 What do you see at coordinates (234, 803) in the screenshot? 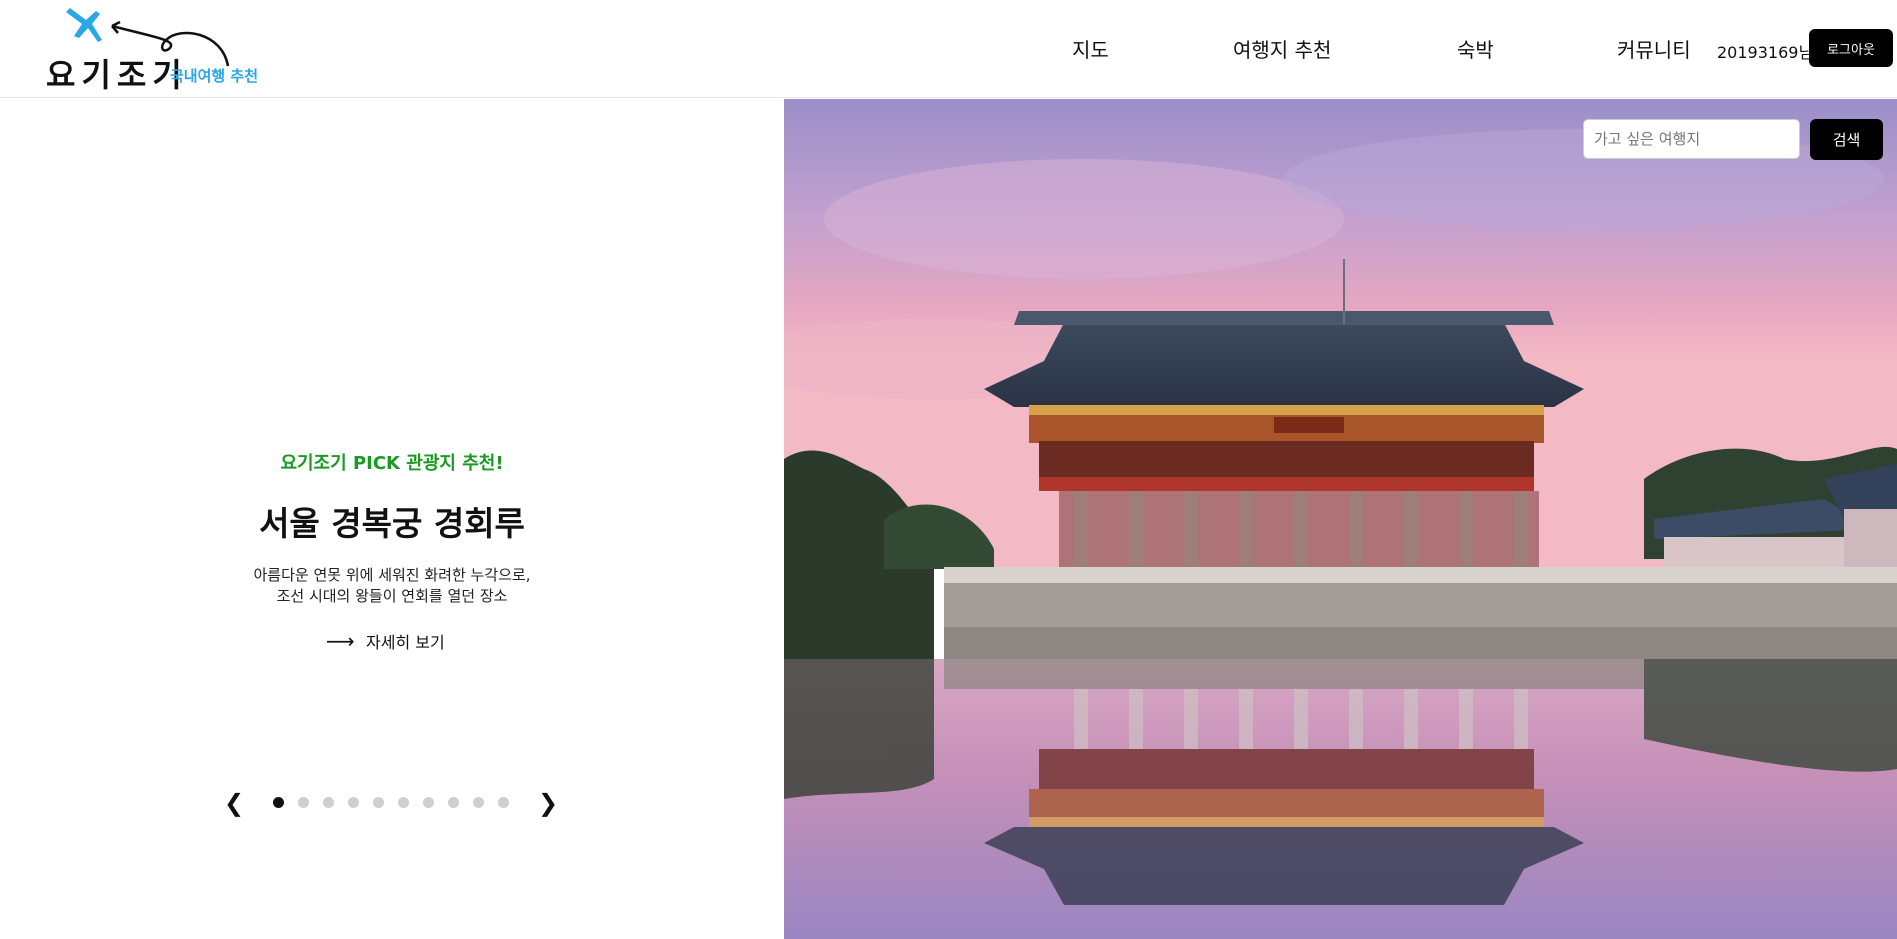
I see `prev-slide-button: ❮` at bounding box center [234, 803].